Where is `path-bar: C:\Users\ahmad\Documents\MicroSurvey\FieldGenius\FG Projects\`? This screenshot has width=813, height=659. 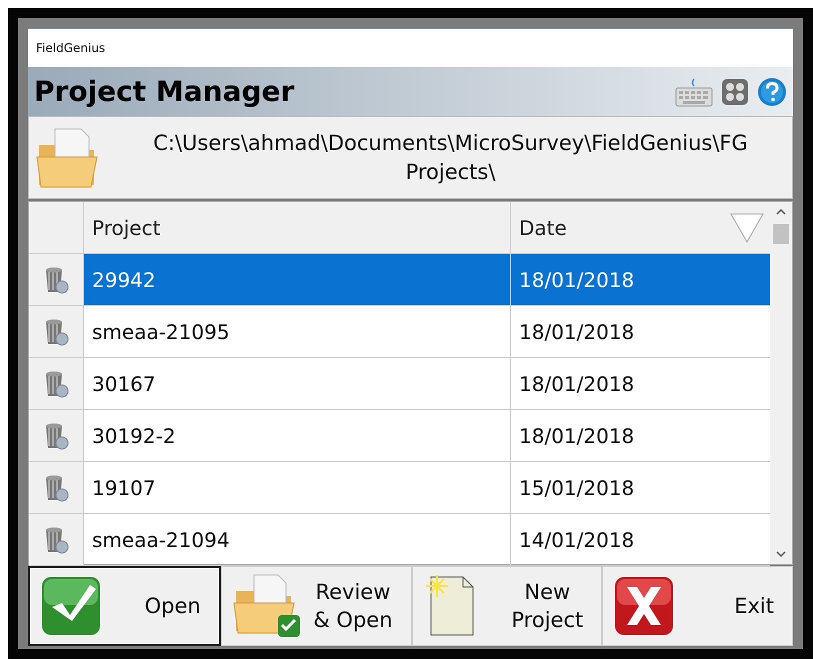
path-bar: C:\Users\ahmad\Documents\MicroSurvey\FieldGenius\FG Projects\ is located at coordinates (410, 157).